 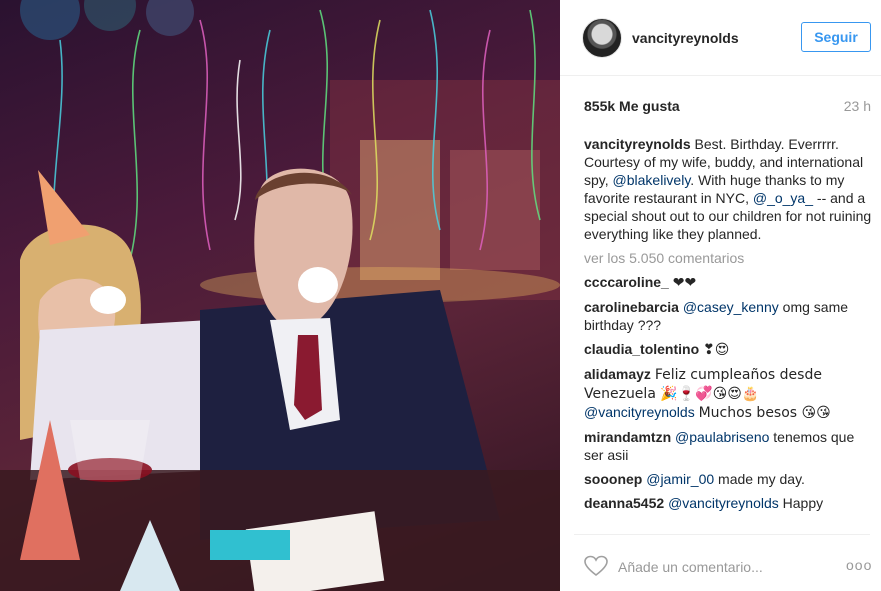 I want to click on caption-username: vancityreynolds, so click(x=637, y=144).